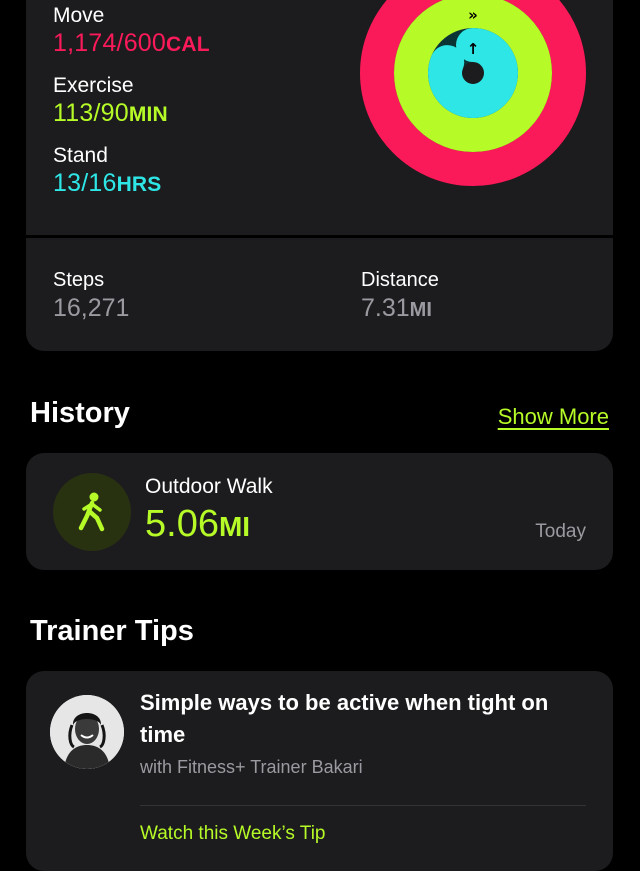  I want to click on move-unit: CAL, so click(188, 44).